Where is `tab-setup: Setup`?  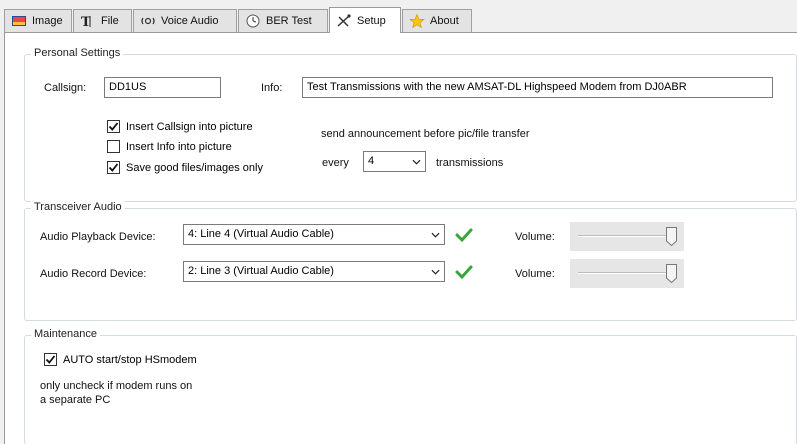 tab-setup: Setup is located at coordinates (365, 20).